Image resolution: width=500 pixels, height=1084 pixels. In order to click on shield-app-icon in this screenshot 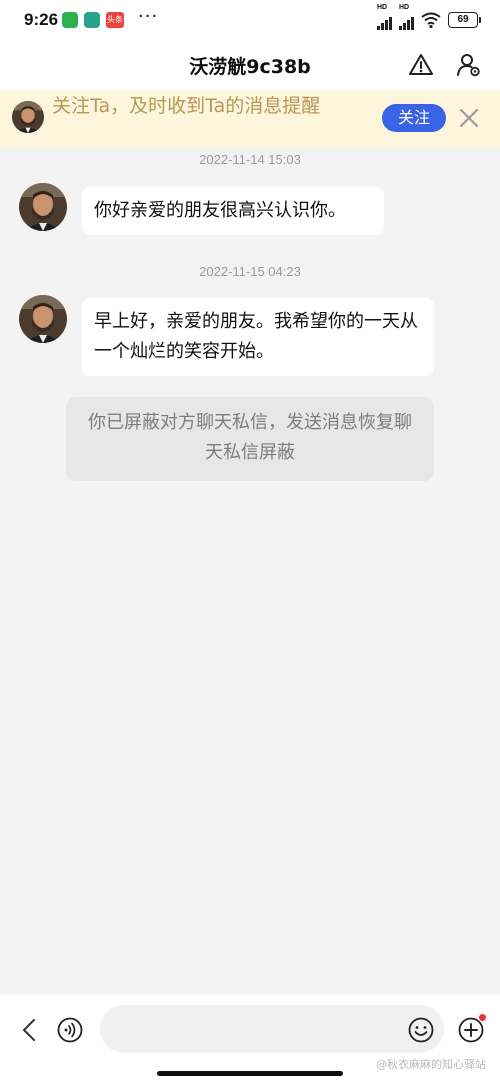, I will do `click(92, 20)`.